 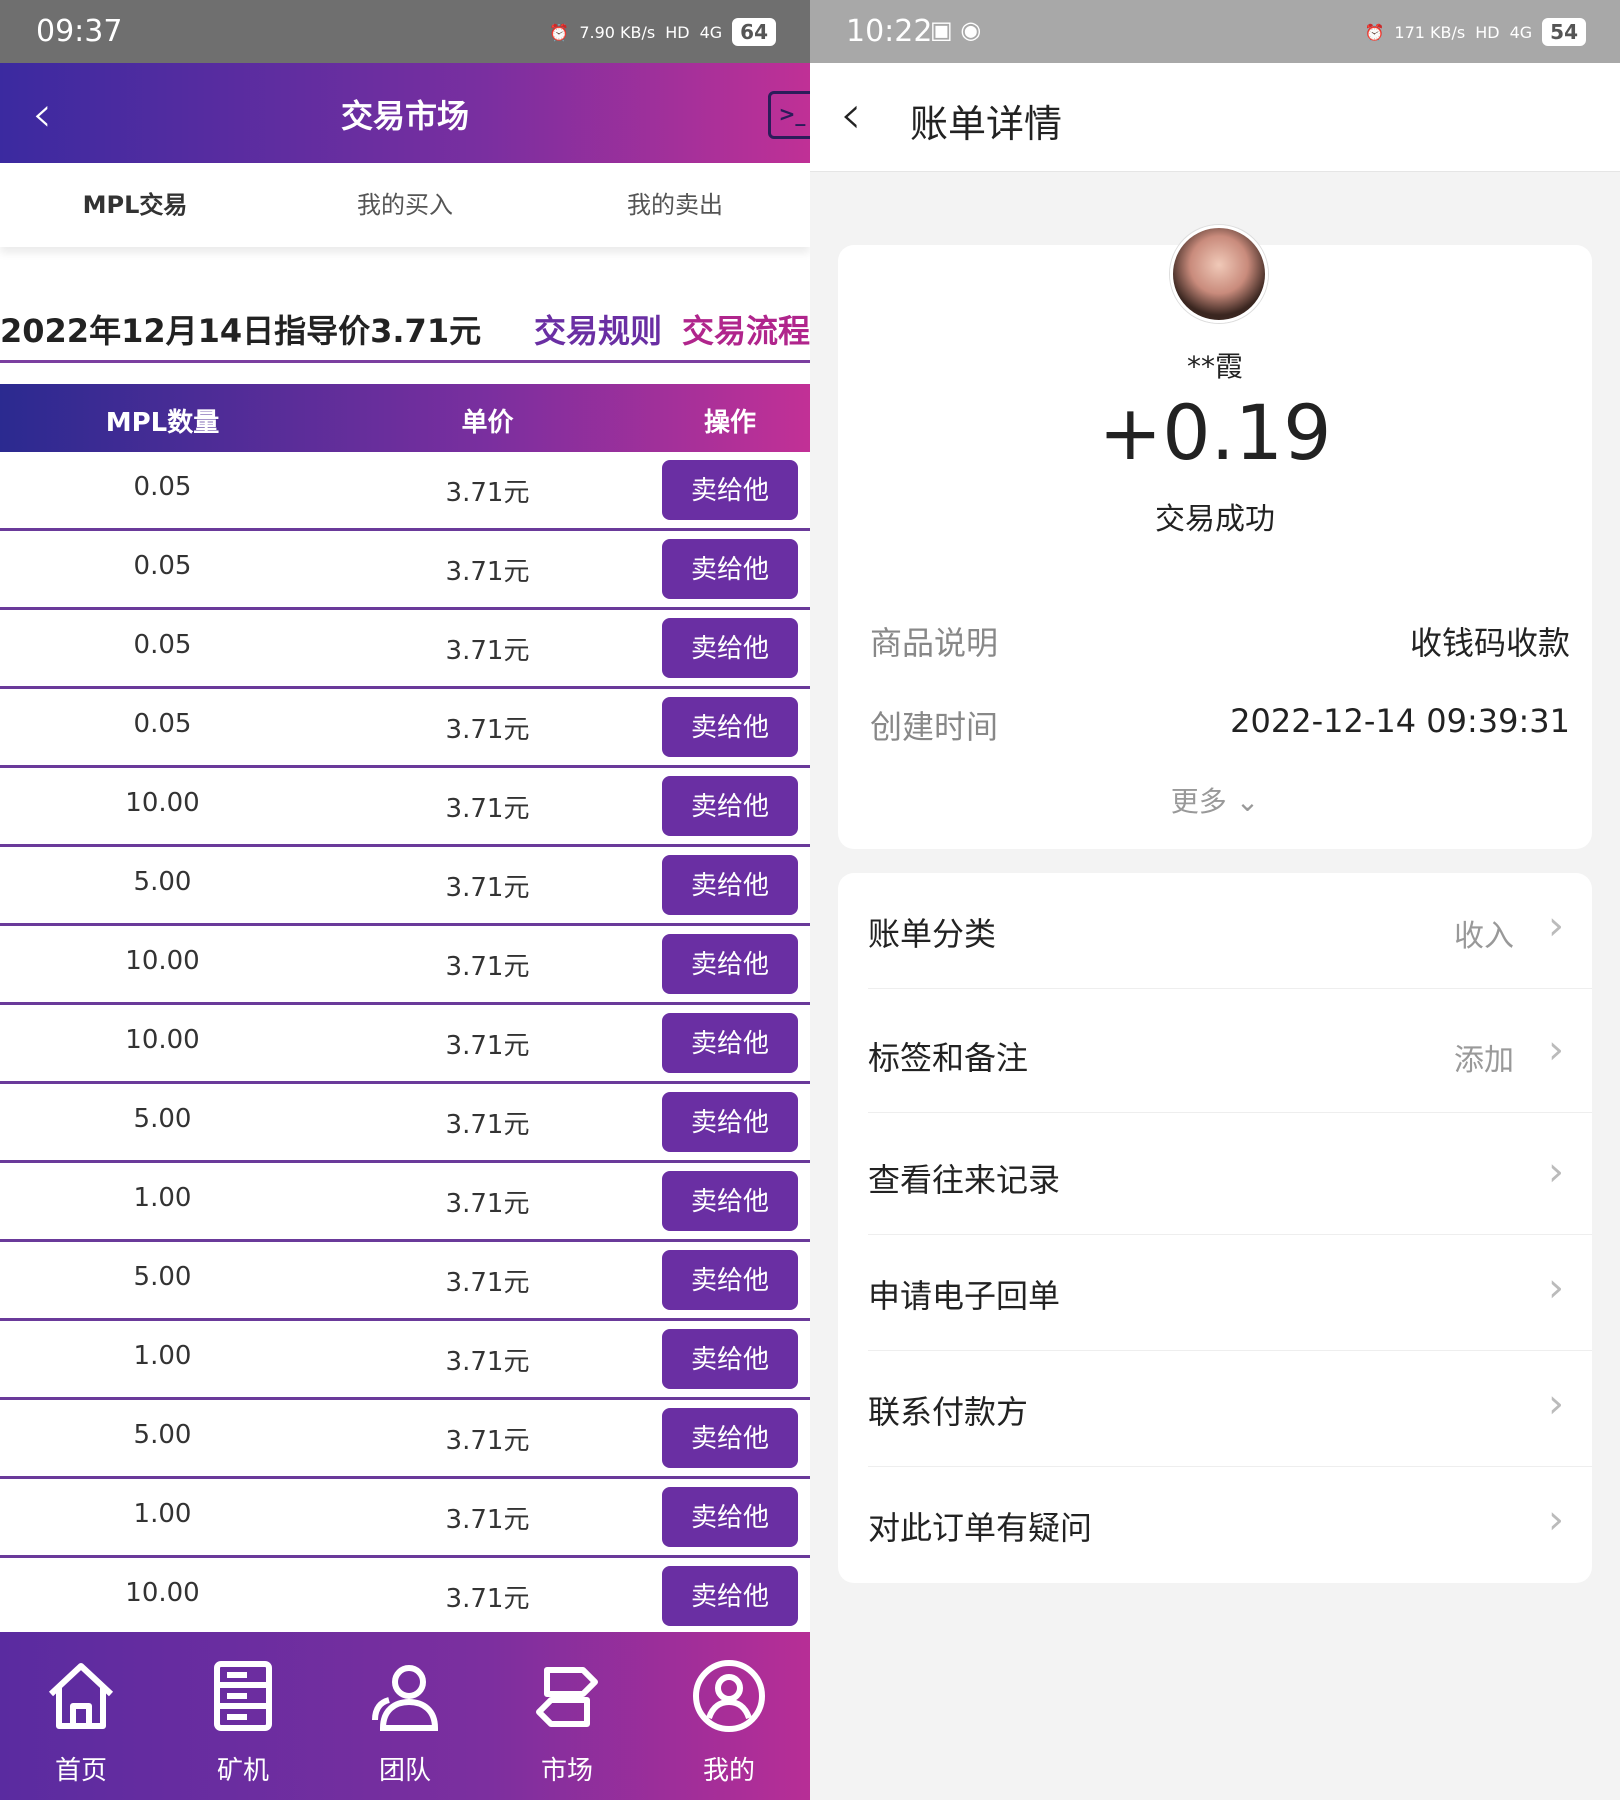 I want to click on trade-rules-link: 交易规则, so click(x=598, y=329).